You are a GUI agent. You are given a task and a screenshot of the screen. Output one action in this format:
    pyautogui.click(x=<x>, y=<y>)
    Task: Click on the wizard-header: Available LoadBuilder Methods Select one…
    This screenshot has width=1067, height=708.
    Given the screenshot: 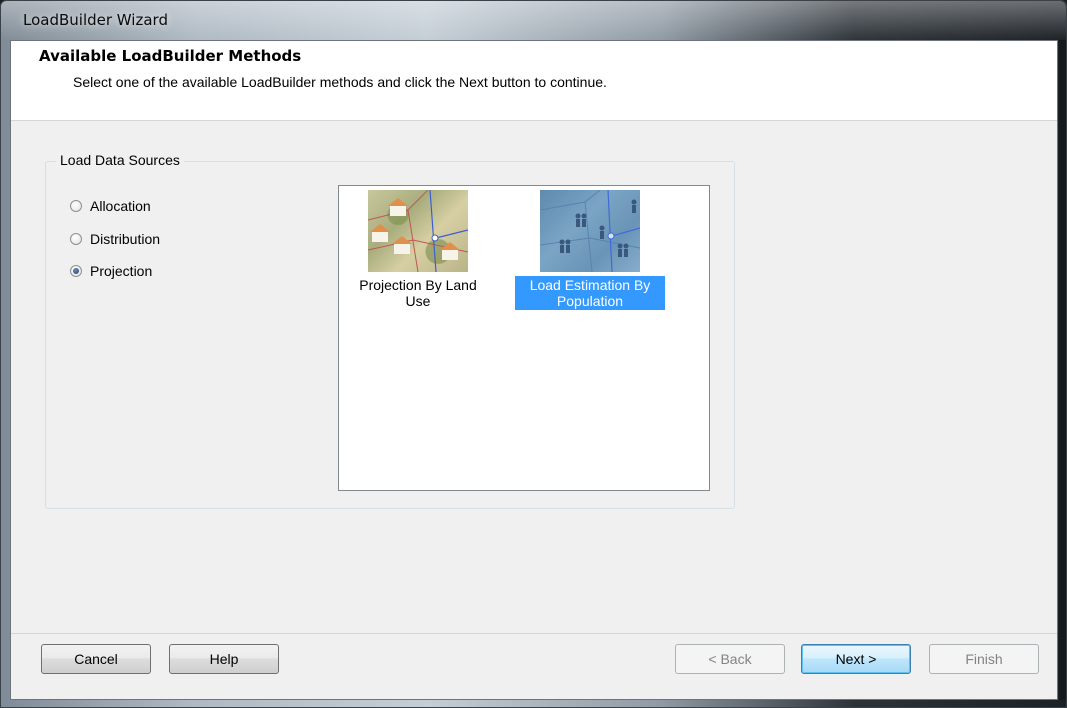 What is the action you would take?
    pyautogui.click(x=534, y=81)
    